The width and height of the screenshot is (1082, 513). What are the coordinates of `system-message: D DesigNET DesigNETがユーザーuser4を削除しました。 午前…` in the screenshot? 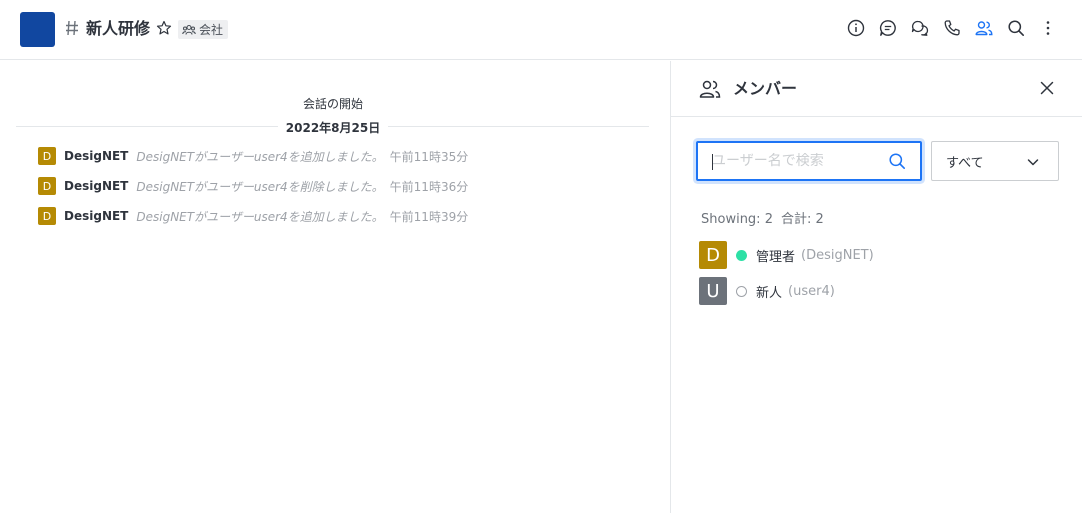 It's located at (253, 186).